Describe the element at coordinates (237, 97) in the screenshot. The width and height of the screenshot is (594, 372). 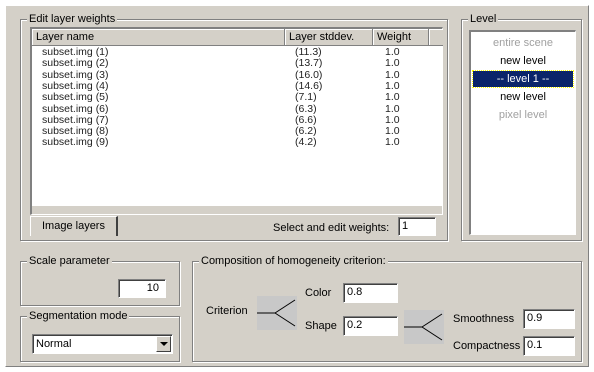
I see `table-row: subset.img (5) (7.1) 1.0` at that location.